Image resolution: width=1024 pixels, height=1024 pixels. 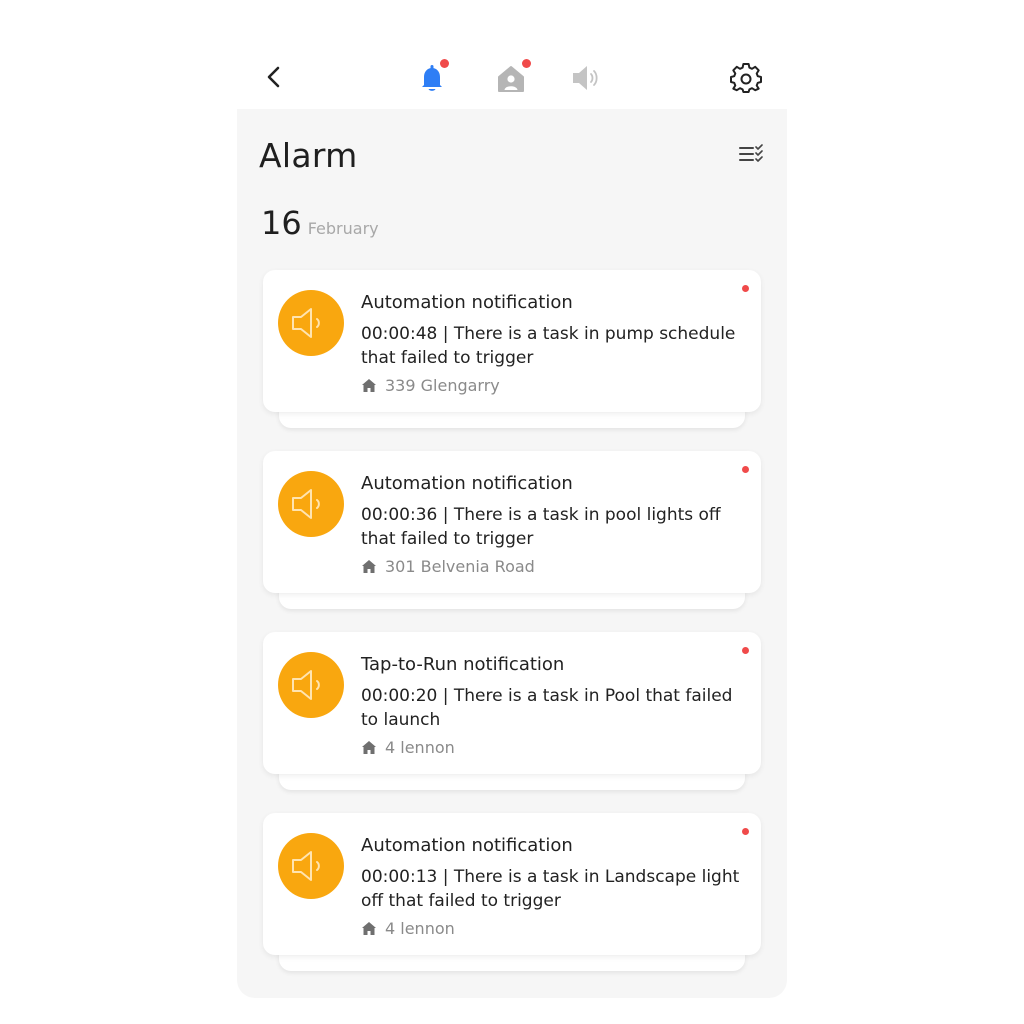 I want to click on date-header: 16 February, so click(x=320, y=223).